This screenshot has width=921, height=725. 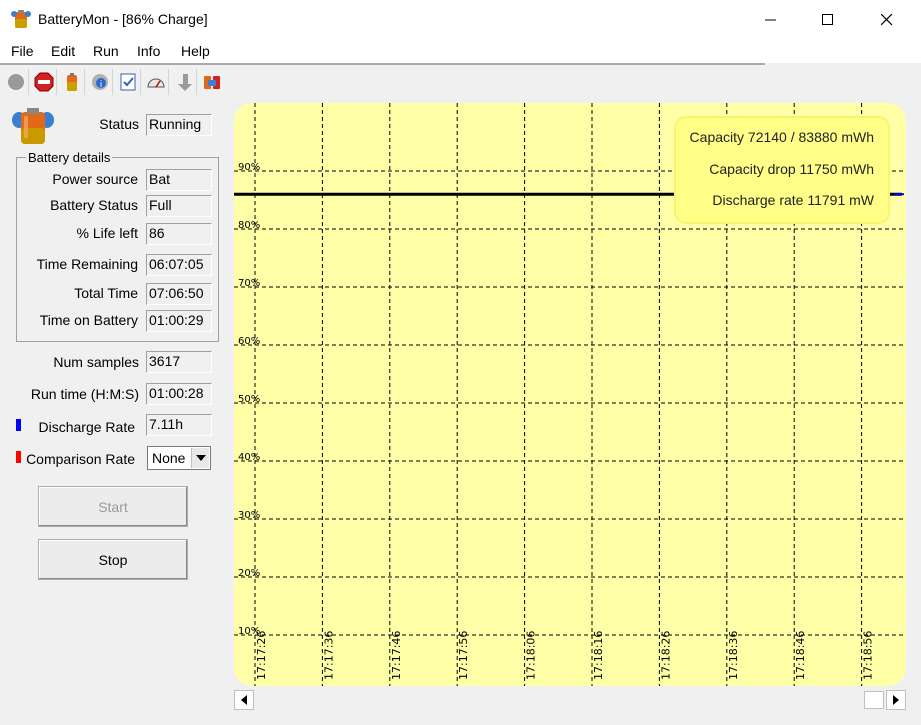 What do you see at coordinates (179, 234) in the screenshot?
I see `life-left-value: 86` at bounding box center [179, 234].